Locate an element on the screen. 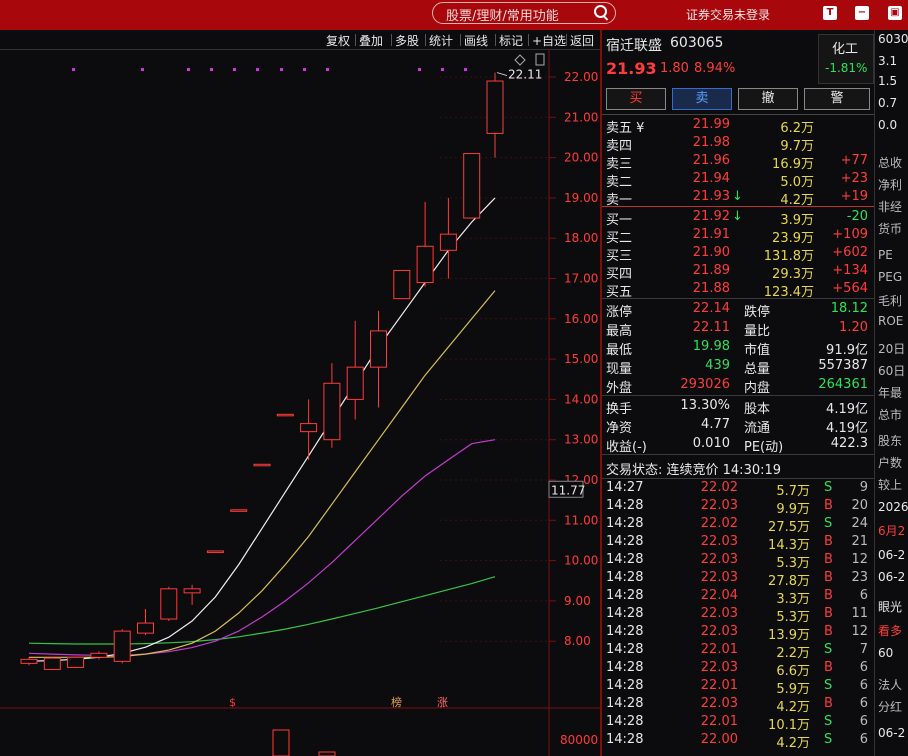 This screenshot has height=756, width=908. right-column-item: 较上 is located at coordinates (890, 485).